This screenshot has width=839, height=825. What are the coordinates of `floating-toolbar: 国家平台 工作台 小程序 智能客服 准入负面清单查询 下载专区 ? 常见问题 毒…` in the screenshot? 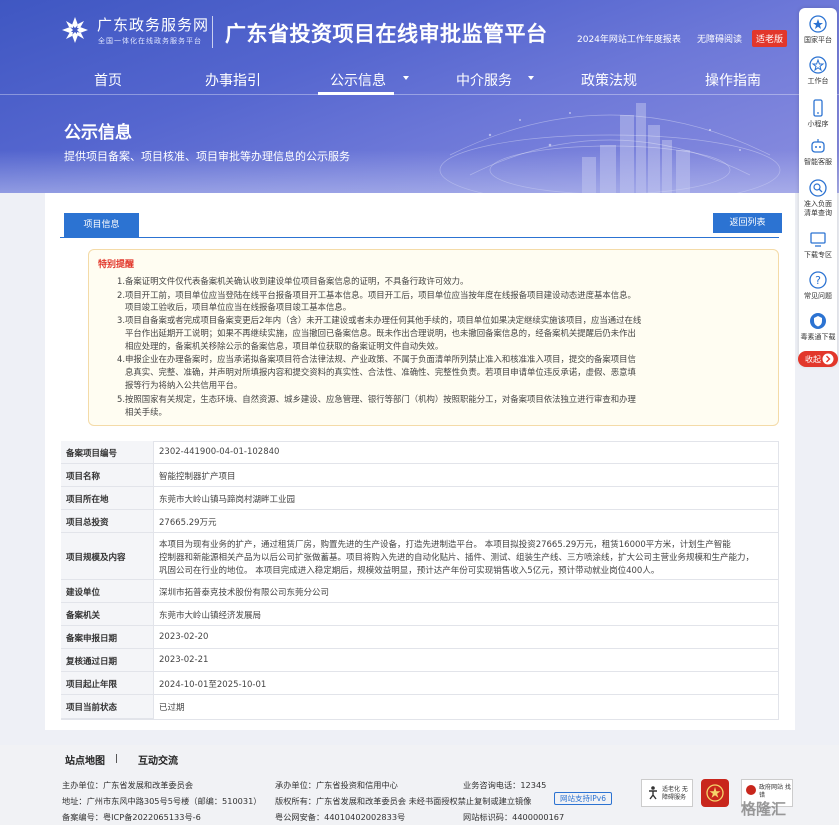 It's located at (818, 187).